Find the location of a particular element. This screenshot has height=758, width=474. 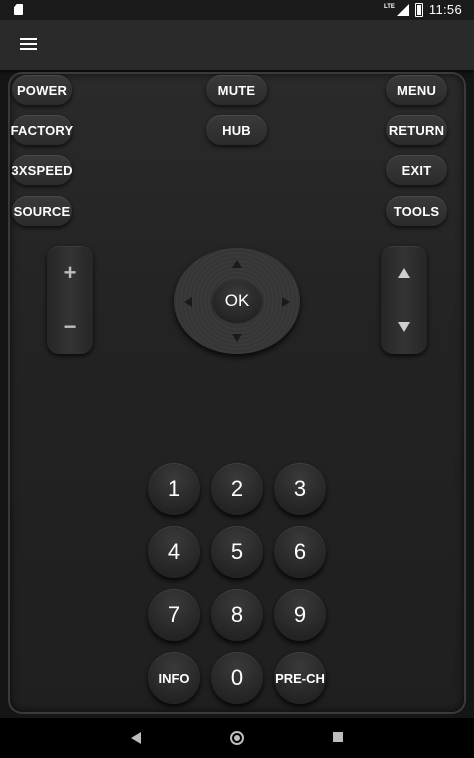

key-9-button: 9 is located at coordinates (300, 615).